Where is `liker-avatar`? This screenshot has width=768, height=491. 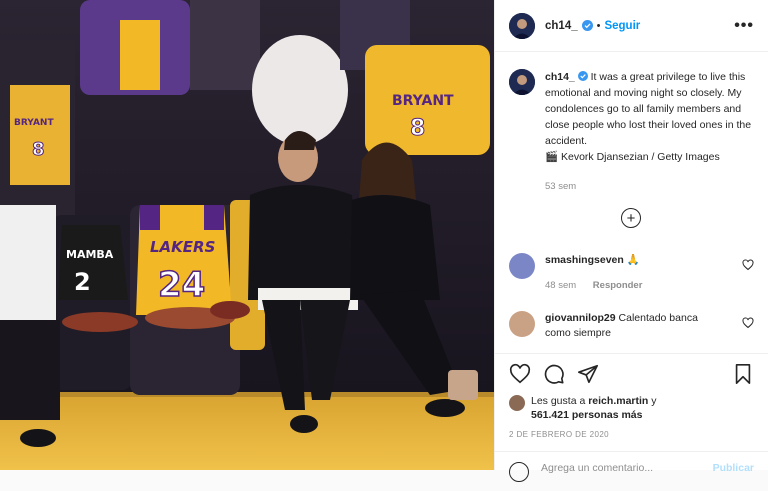
liker-avatar is located at coordinates (517, 403).